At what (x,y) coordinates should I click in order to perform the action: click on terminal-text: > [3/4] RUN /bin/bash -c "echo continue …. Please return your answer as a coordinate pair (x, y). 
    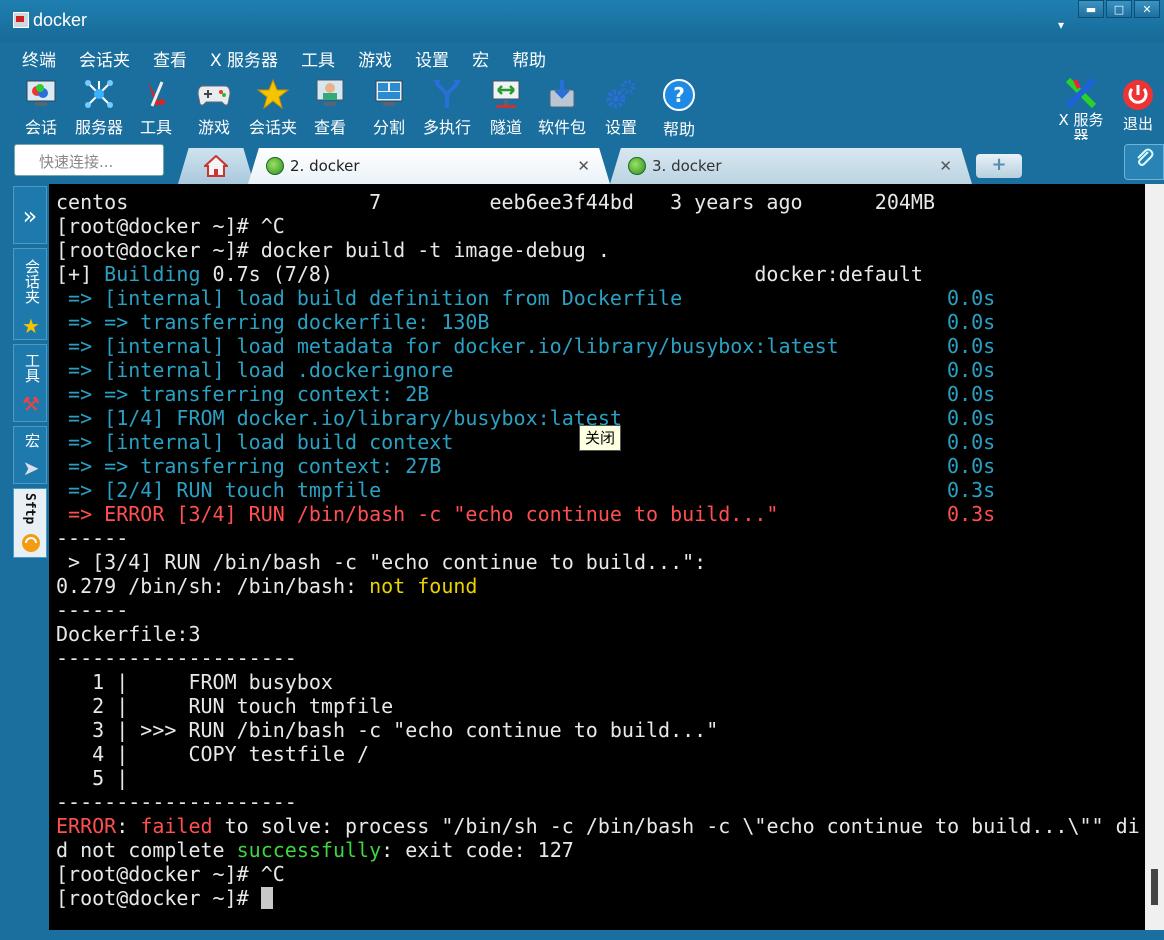
    Looking at the image, I should click on (381, 562).